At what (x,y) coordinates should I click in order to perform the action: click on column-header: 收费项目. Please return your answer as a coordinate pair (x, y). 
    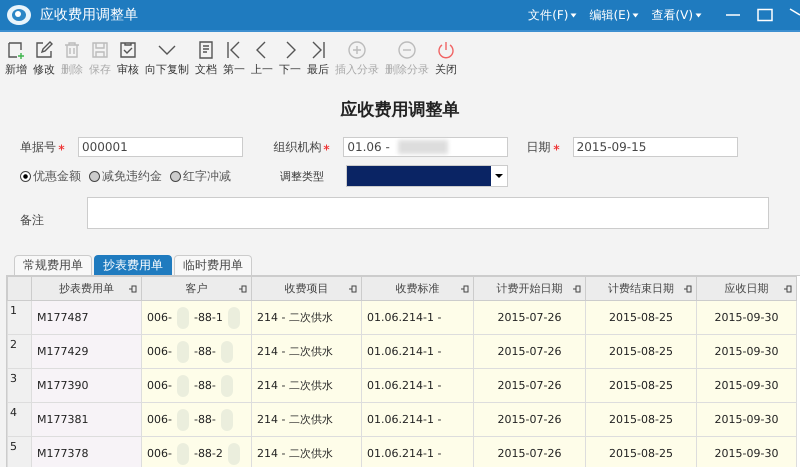
    Looking at the image, I should click on (307, 288).